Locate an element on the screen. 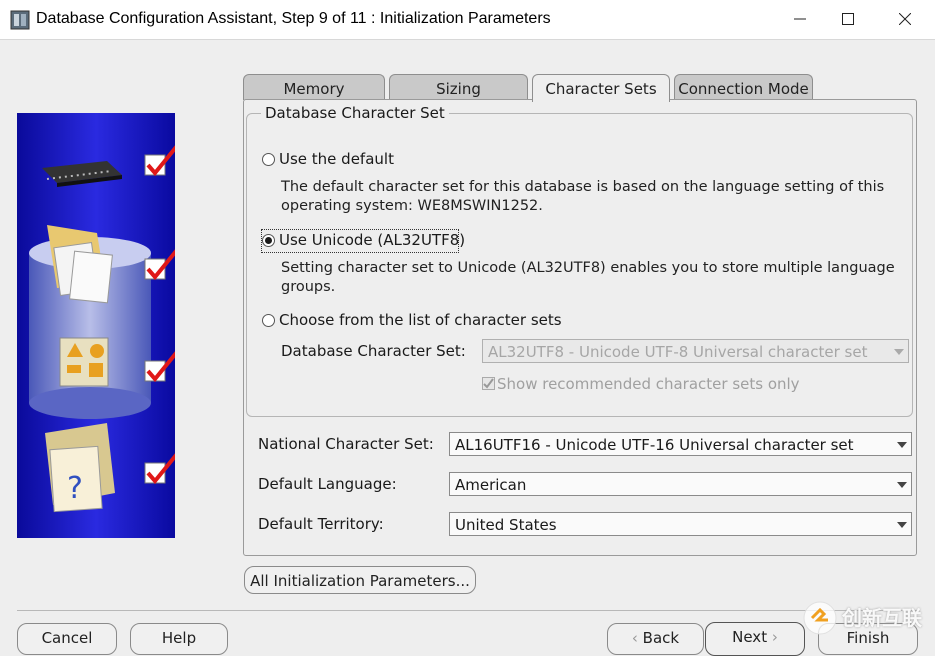  use-default-label: Use the default is located at coordinates (336, 159).